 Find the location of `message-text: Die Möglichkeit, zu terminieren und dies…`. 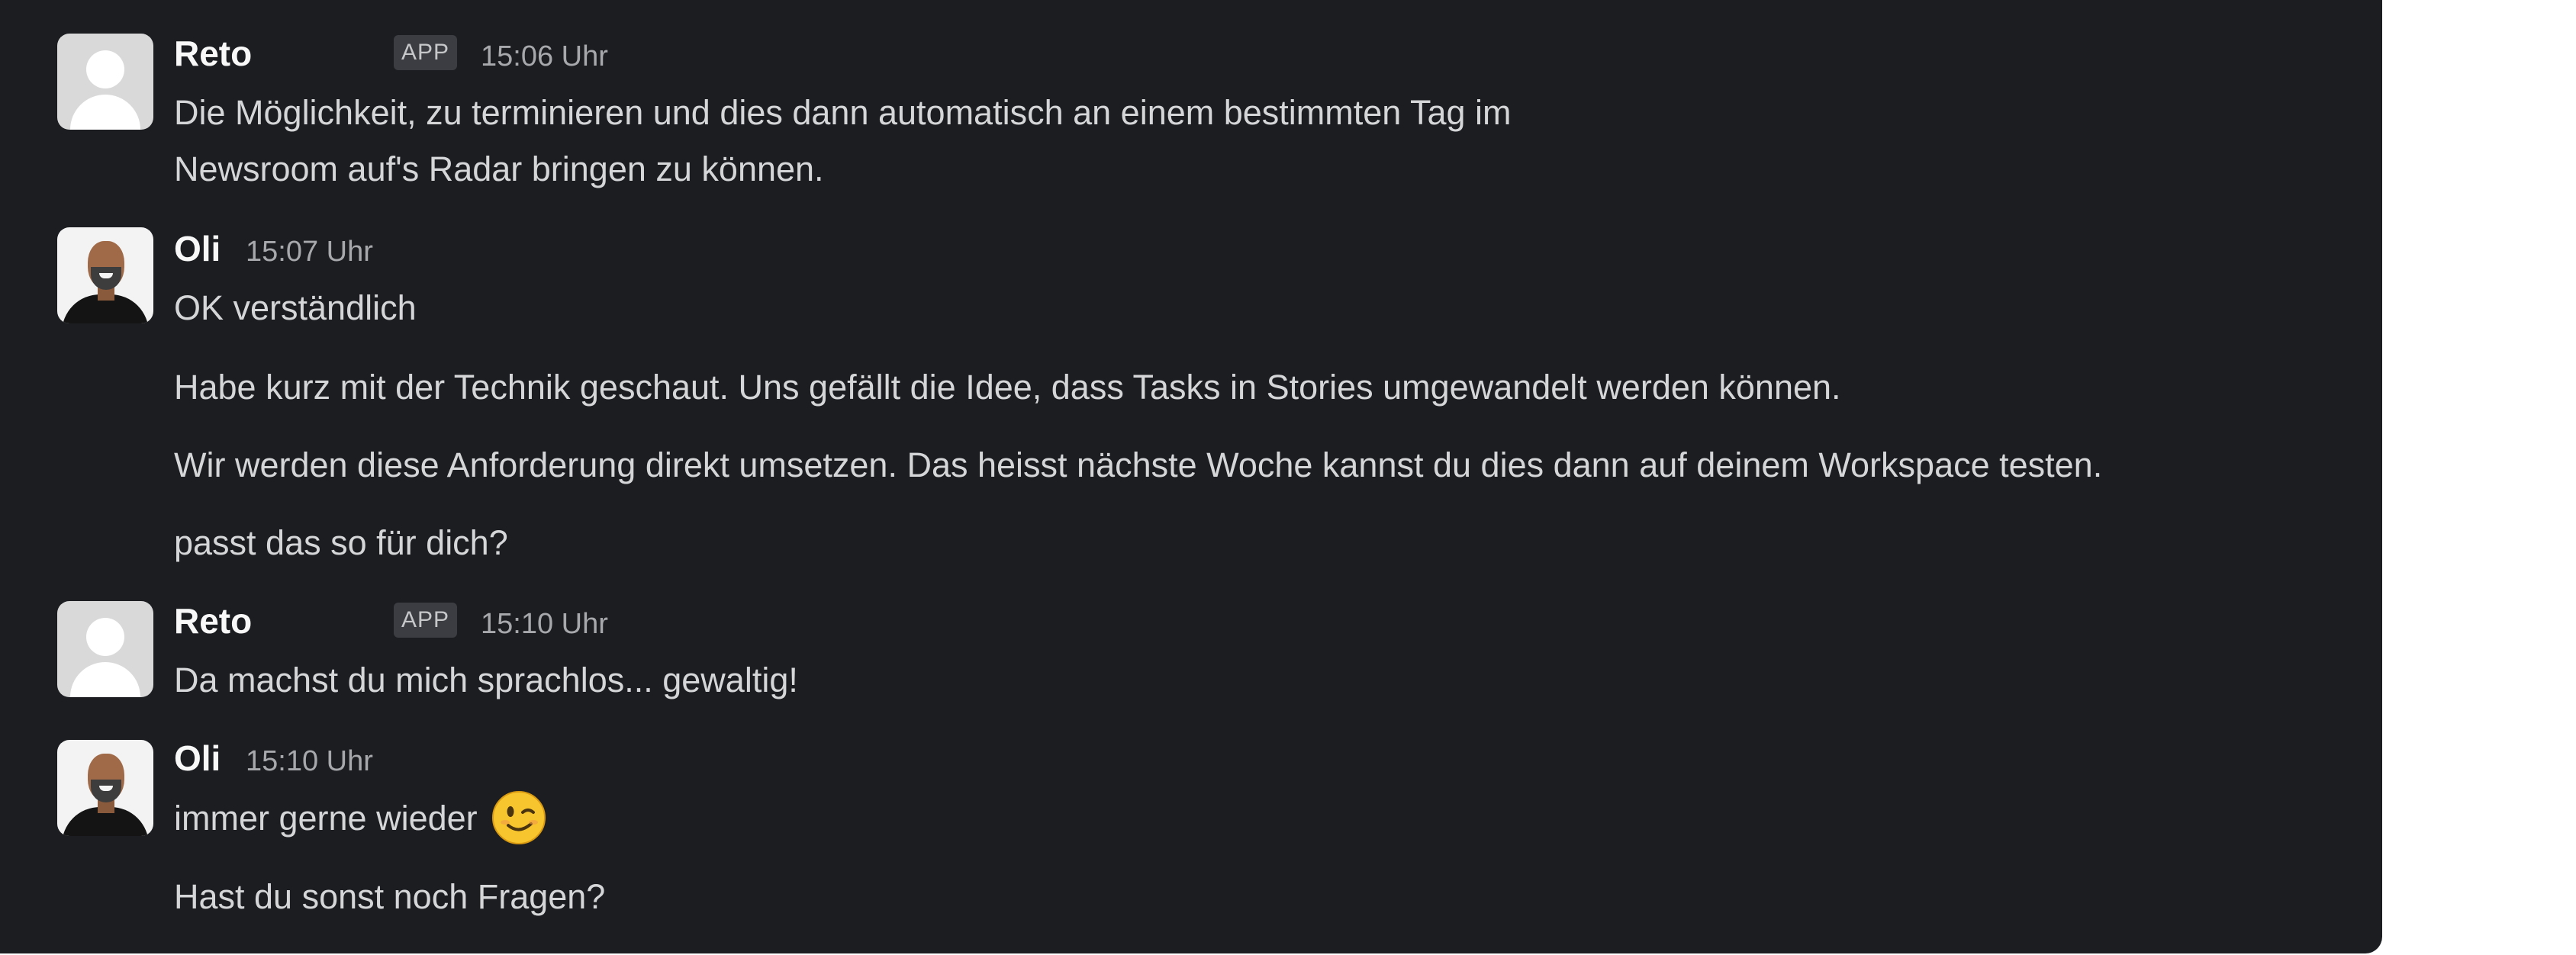

message-text: Die Möglichkeit, zu terminieren und dies… is located at coordinates (843, 113).